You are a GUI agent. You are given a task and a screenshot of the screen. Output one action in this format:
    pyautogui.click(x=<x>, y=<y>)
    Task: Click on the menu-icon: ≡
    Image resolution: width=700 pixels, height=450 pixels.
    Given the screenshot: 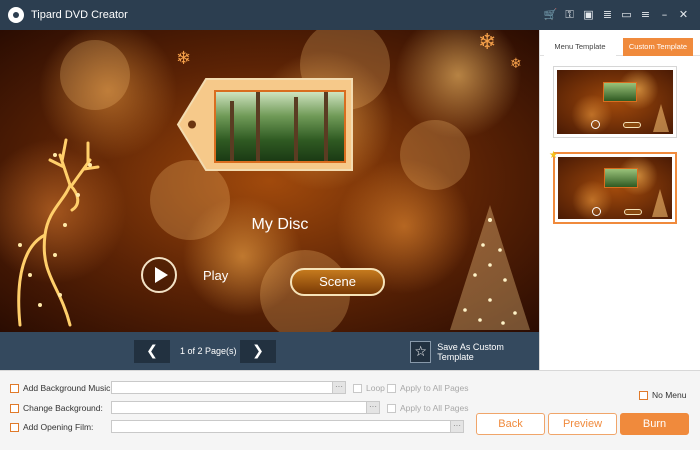 What is the action you would take?
    pyautogui.click(x=645, y=15)
    